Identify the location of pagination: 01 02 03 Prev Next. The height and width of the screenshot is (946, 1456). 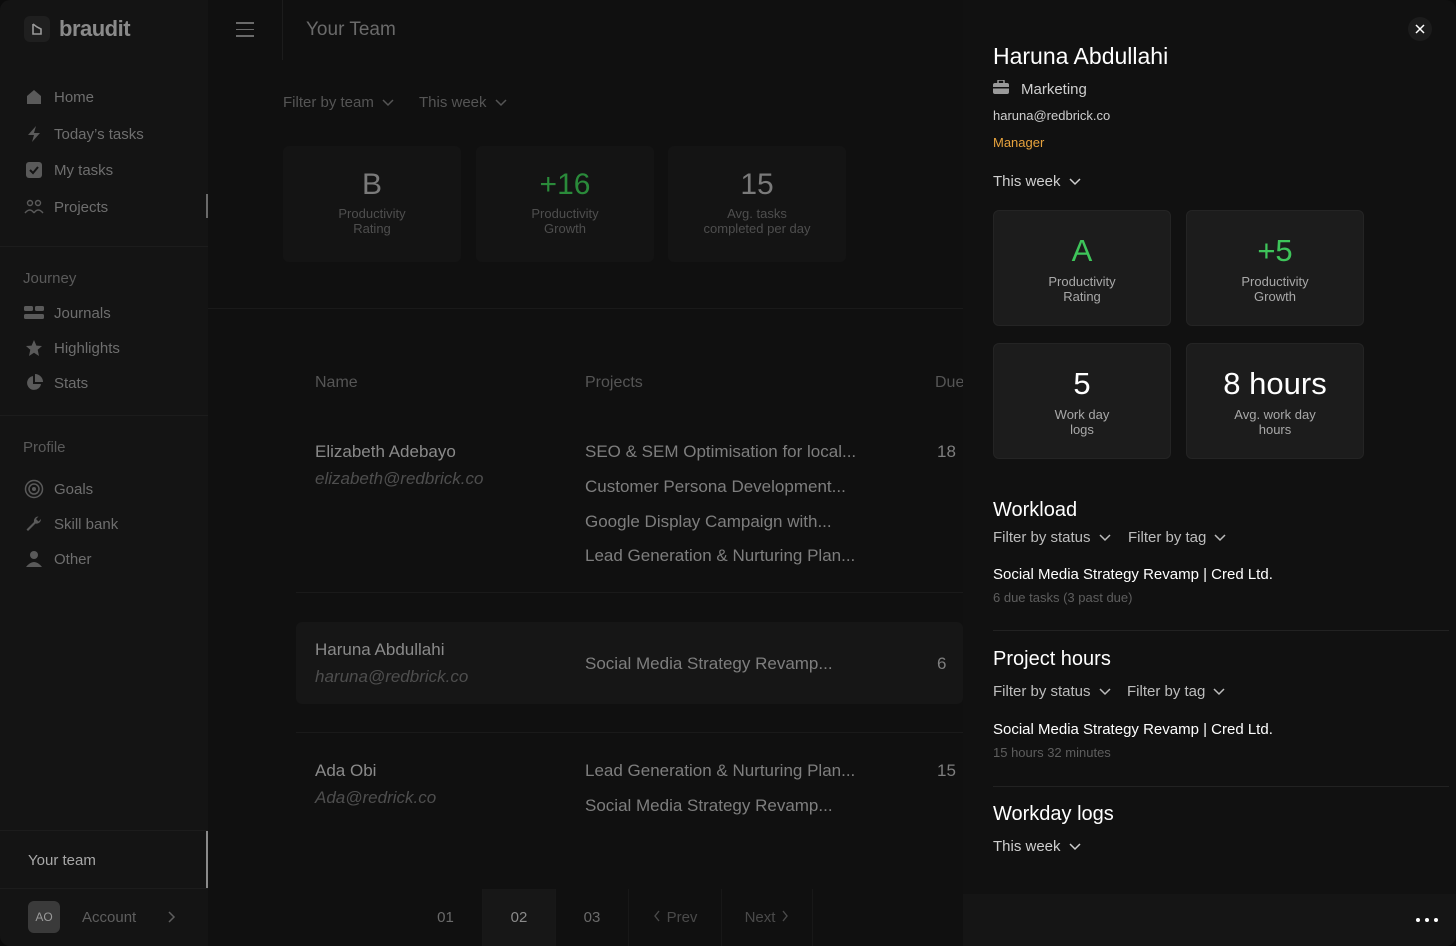
(611, 917).